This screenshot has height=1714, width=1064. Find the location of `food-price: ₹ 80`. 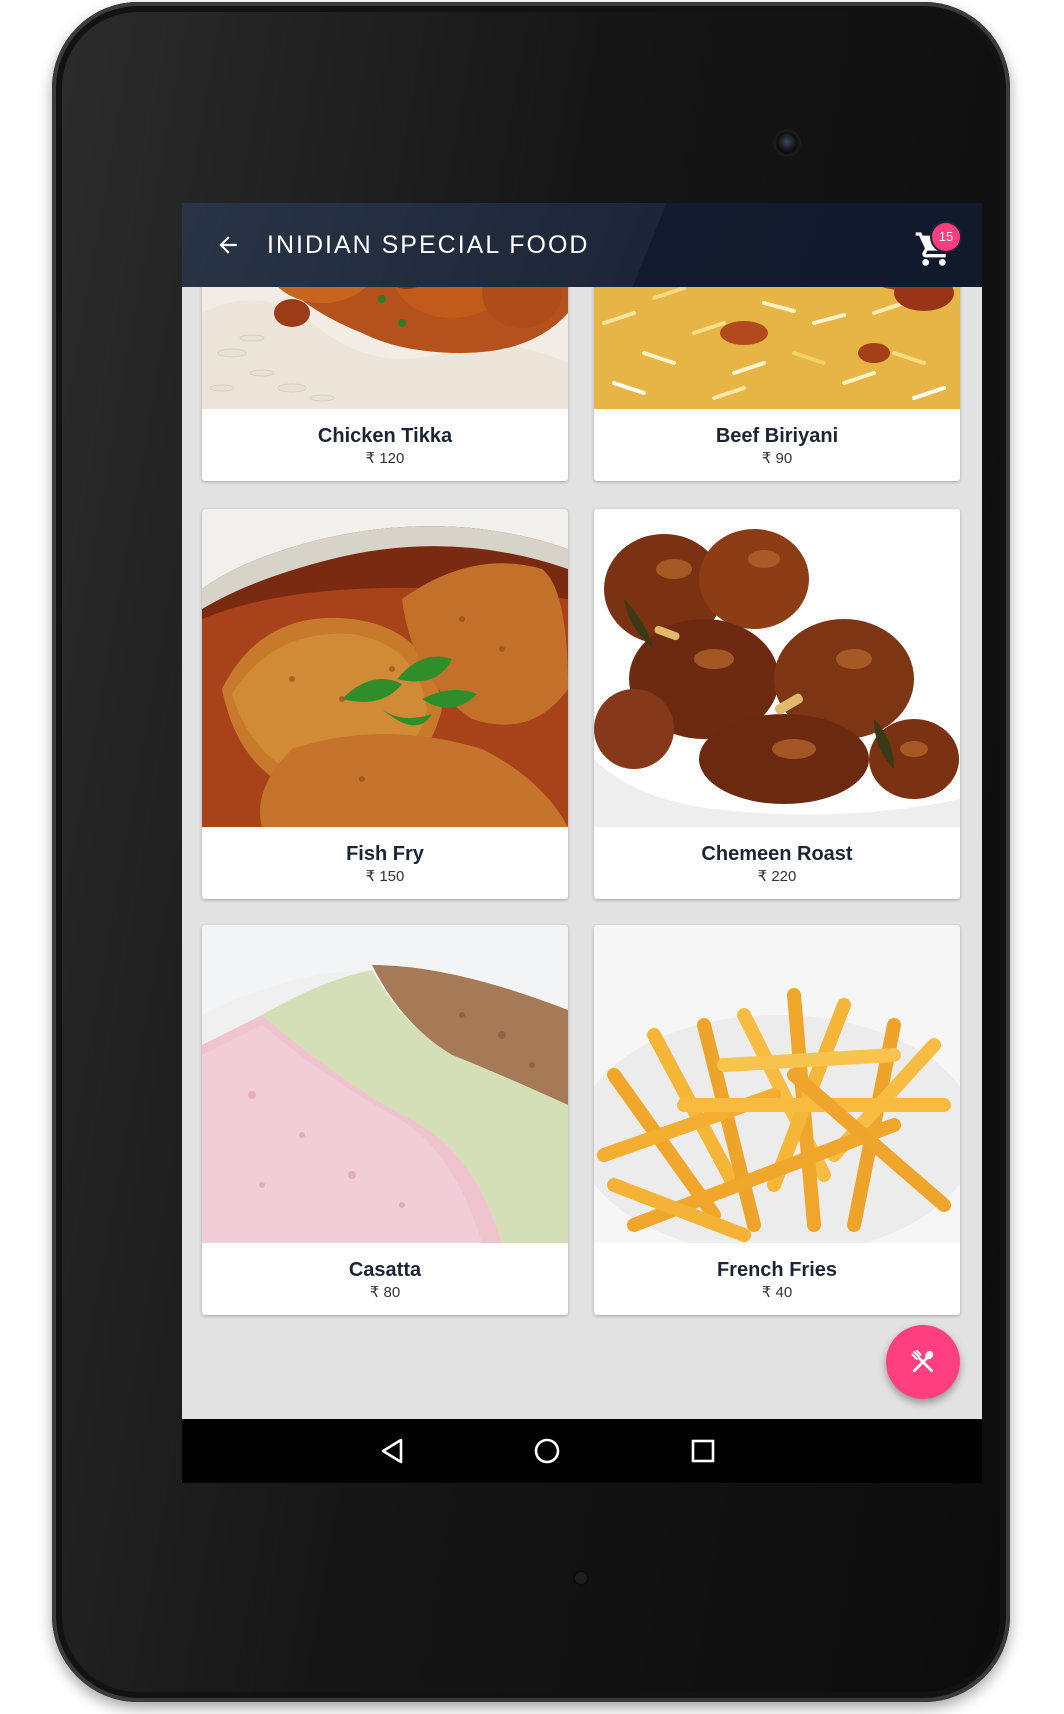

food-price: ₹ 80 is located at coordinates (385, 1292).